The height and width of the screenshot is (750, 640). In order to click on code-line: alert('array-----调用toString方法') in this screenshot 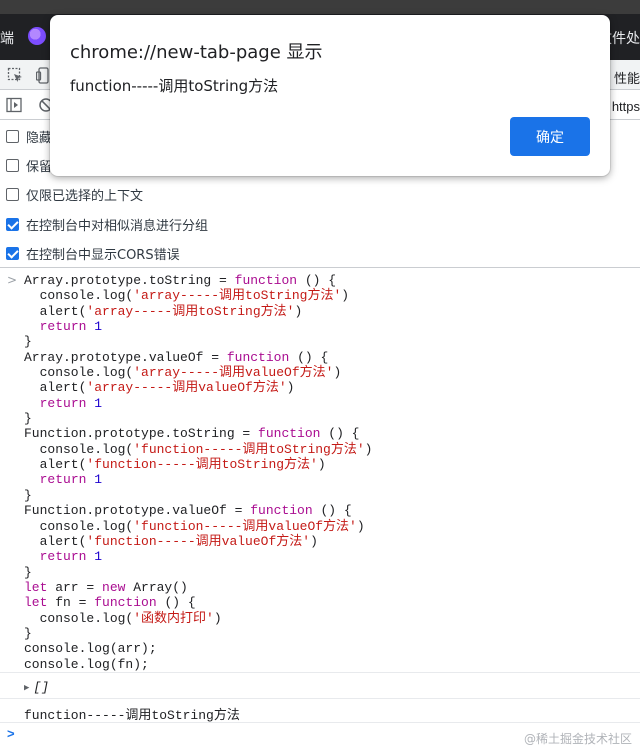, I will do `click(163, 311)`.